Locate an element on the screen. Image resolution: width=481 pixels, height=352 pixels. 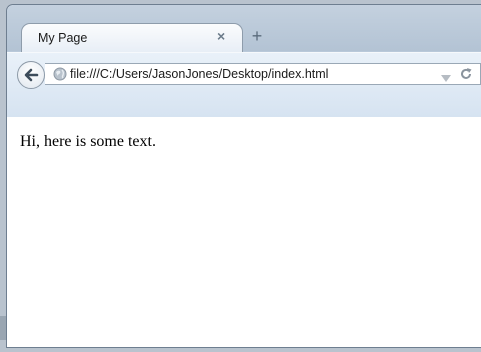
new-tab-button: + is located at coordinates (257, 37).